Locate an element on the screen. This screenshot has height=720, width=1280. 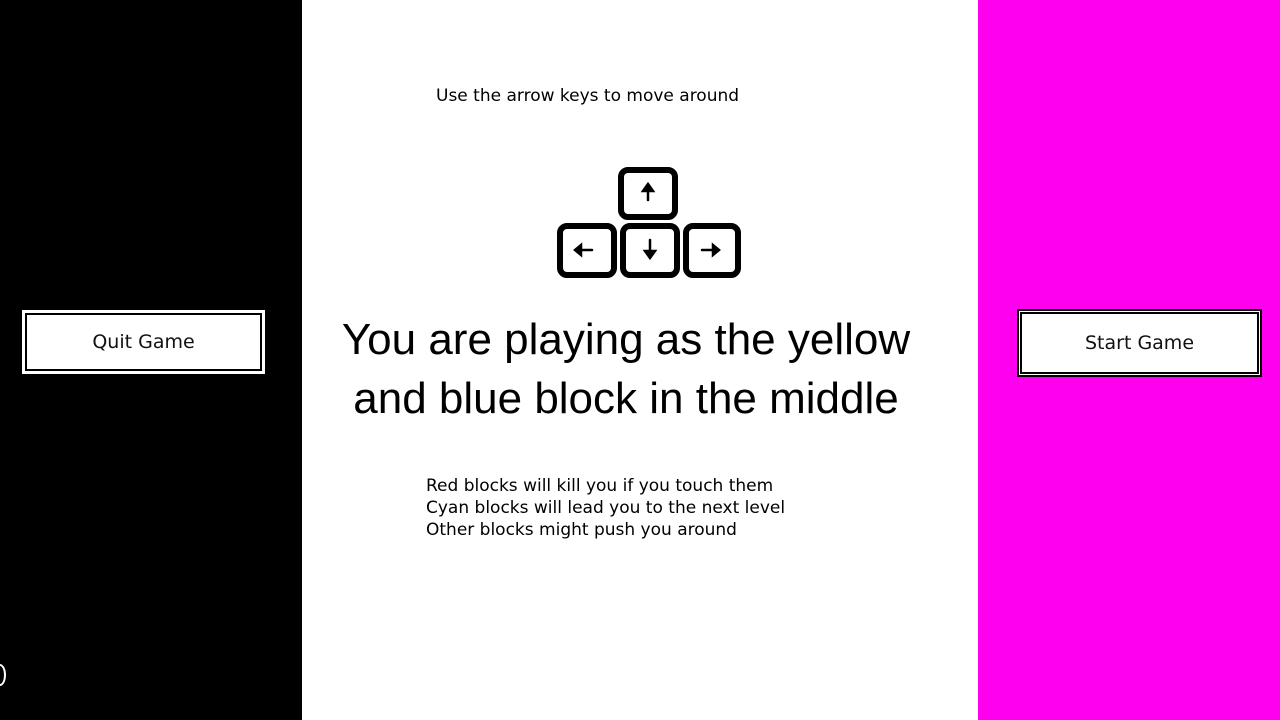
headline-line-1: You are playing as the yellow is located at coordinates (626, 339).